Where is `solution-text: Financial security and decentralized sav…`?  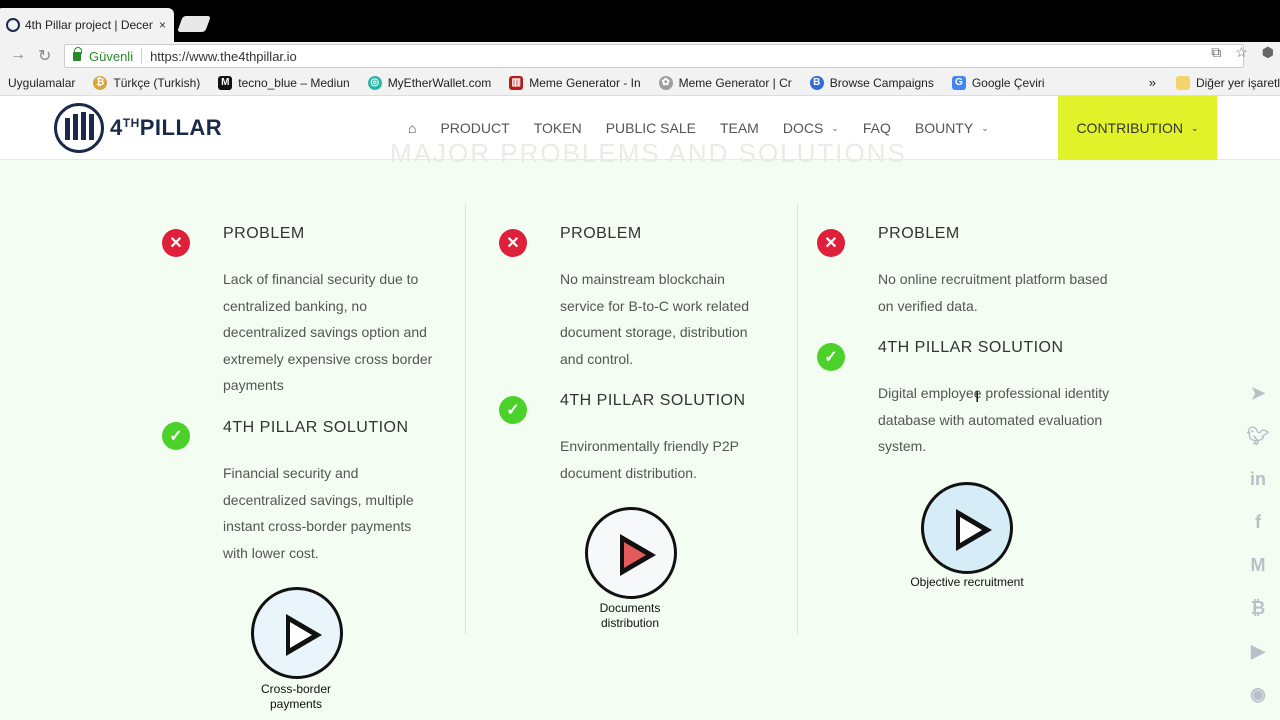
solution-text: Financial security and decentralized sav… is located at coordinates (318, 513).